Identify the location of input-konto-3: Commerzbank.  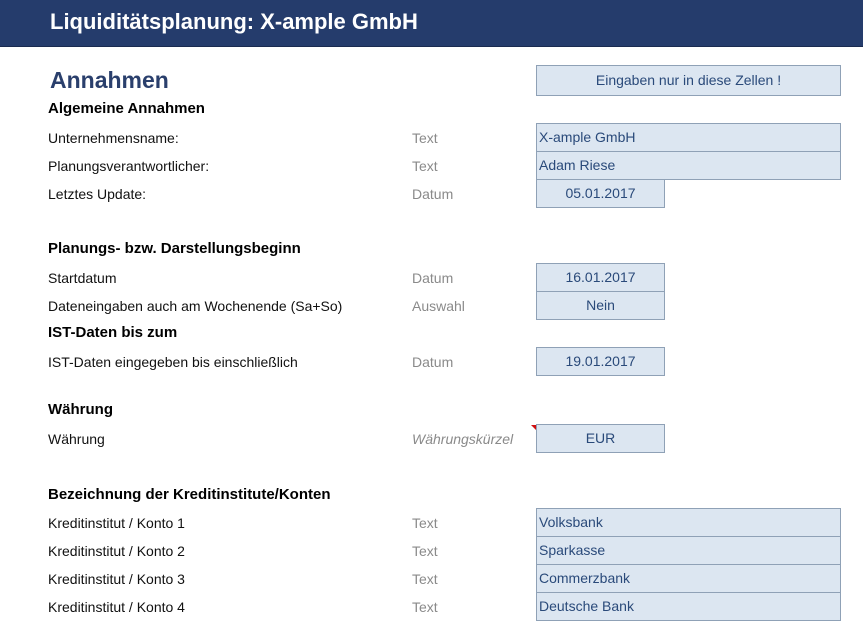
(688, 578).